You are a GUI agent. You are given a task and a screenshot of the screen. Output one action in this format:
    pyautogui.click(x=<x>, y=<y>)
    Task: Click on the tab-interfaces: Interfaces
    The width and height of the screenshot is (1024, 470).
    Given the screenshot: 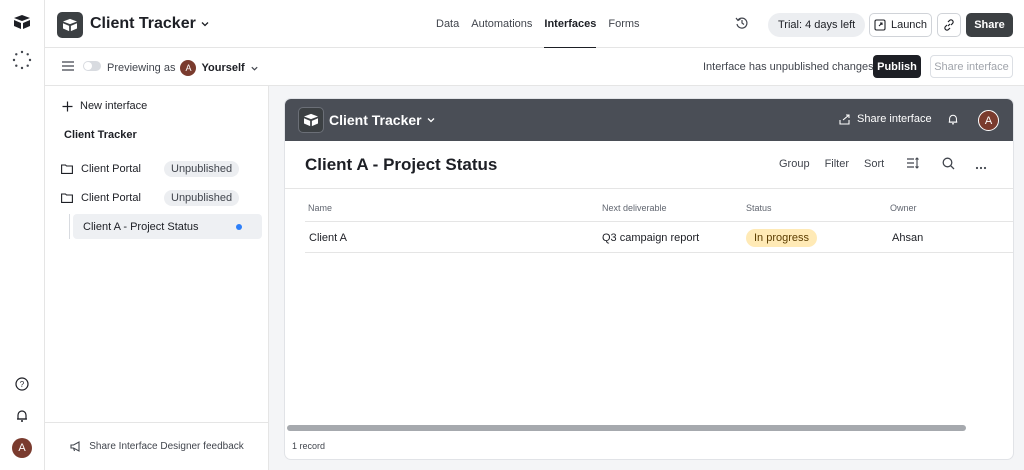 What is the action you would take?
    pyautogui.click(x=570, y=33)
    